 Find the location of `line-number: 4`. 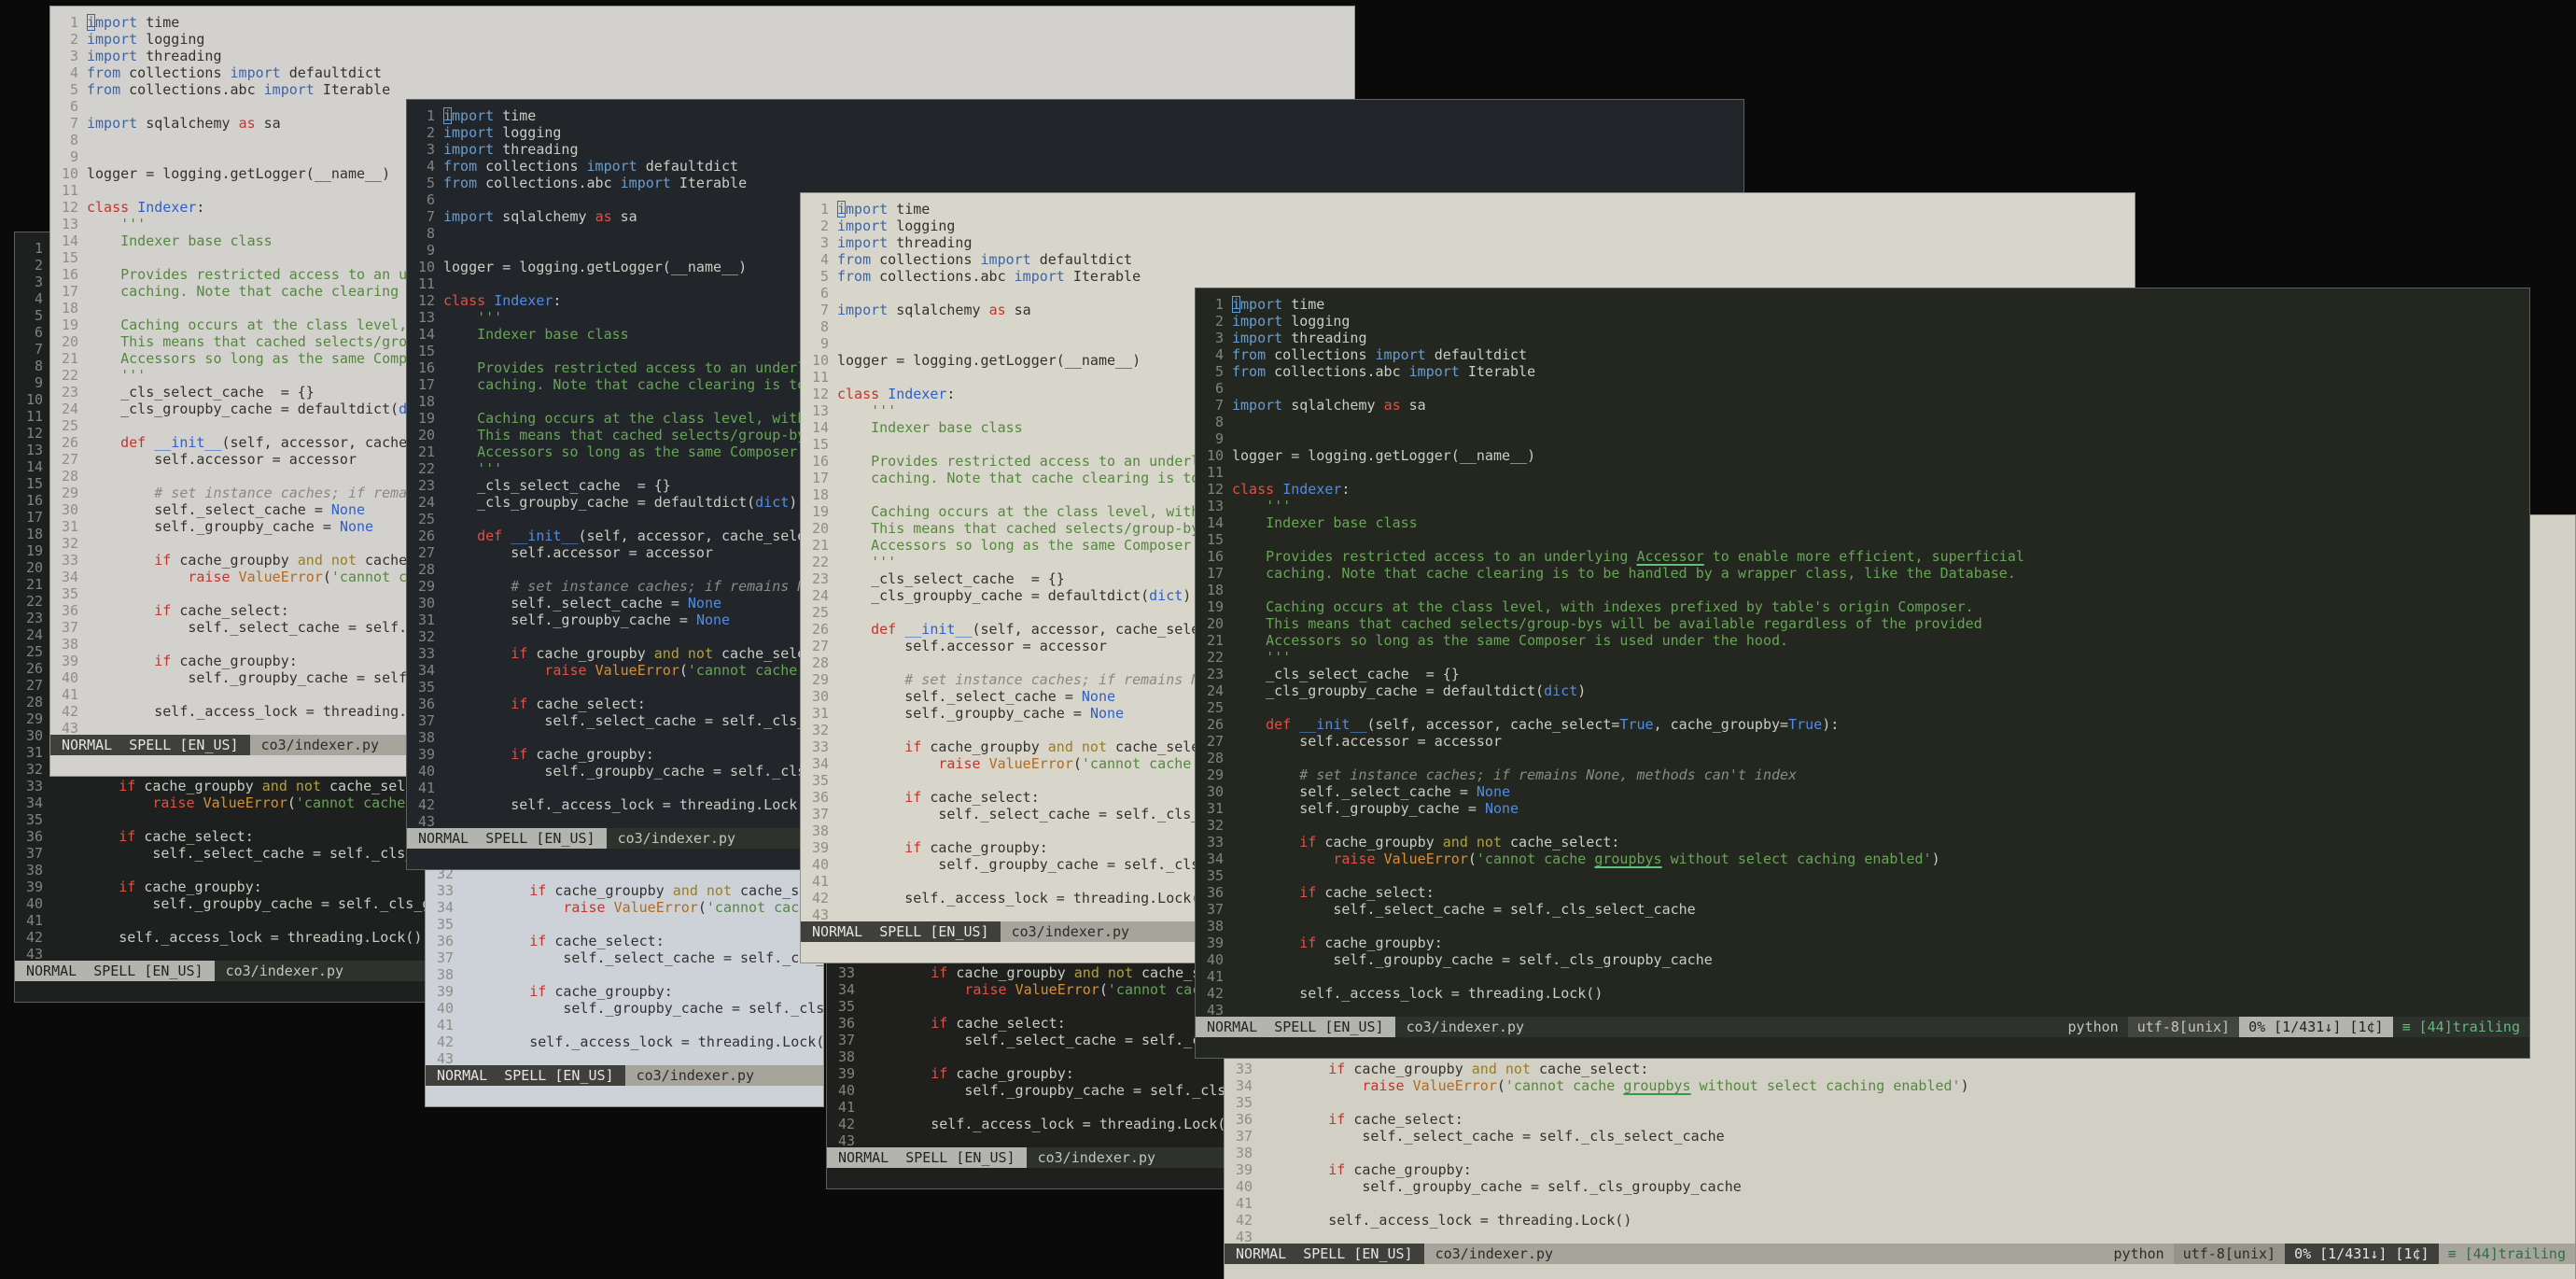

line-number: 4 is located at coordinates (38, 298).